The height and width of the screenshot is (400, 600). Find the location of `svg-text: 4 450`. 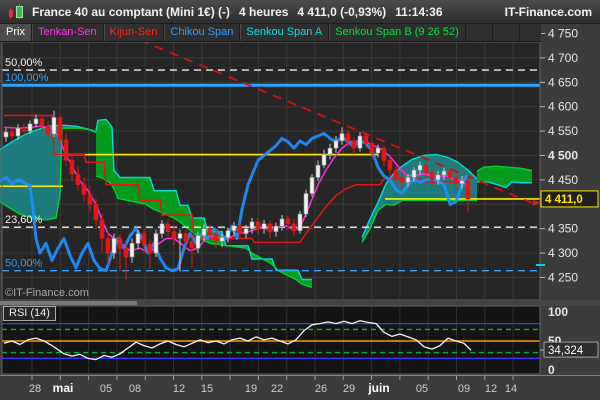

svg-text: 4 450 is located at coordinates (563, 180).